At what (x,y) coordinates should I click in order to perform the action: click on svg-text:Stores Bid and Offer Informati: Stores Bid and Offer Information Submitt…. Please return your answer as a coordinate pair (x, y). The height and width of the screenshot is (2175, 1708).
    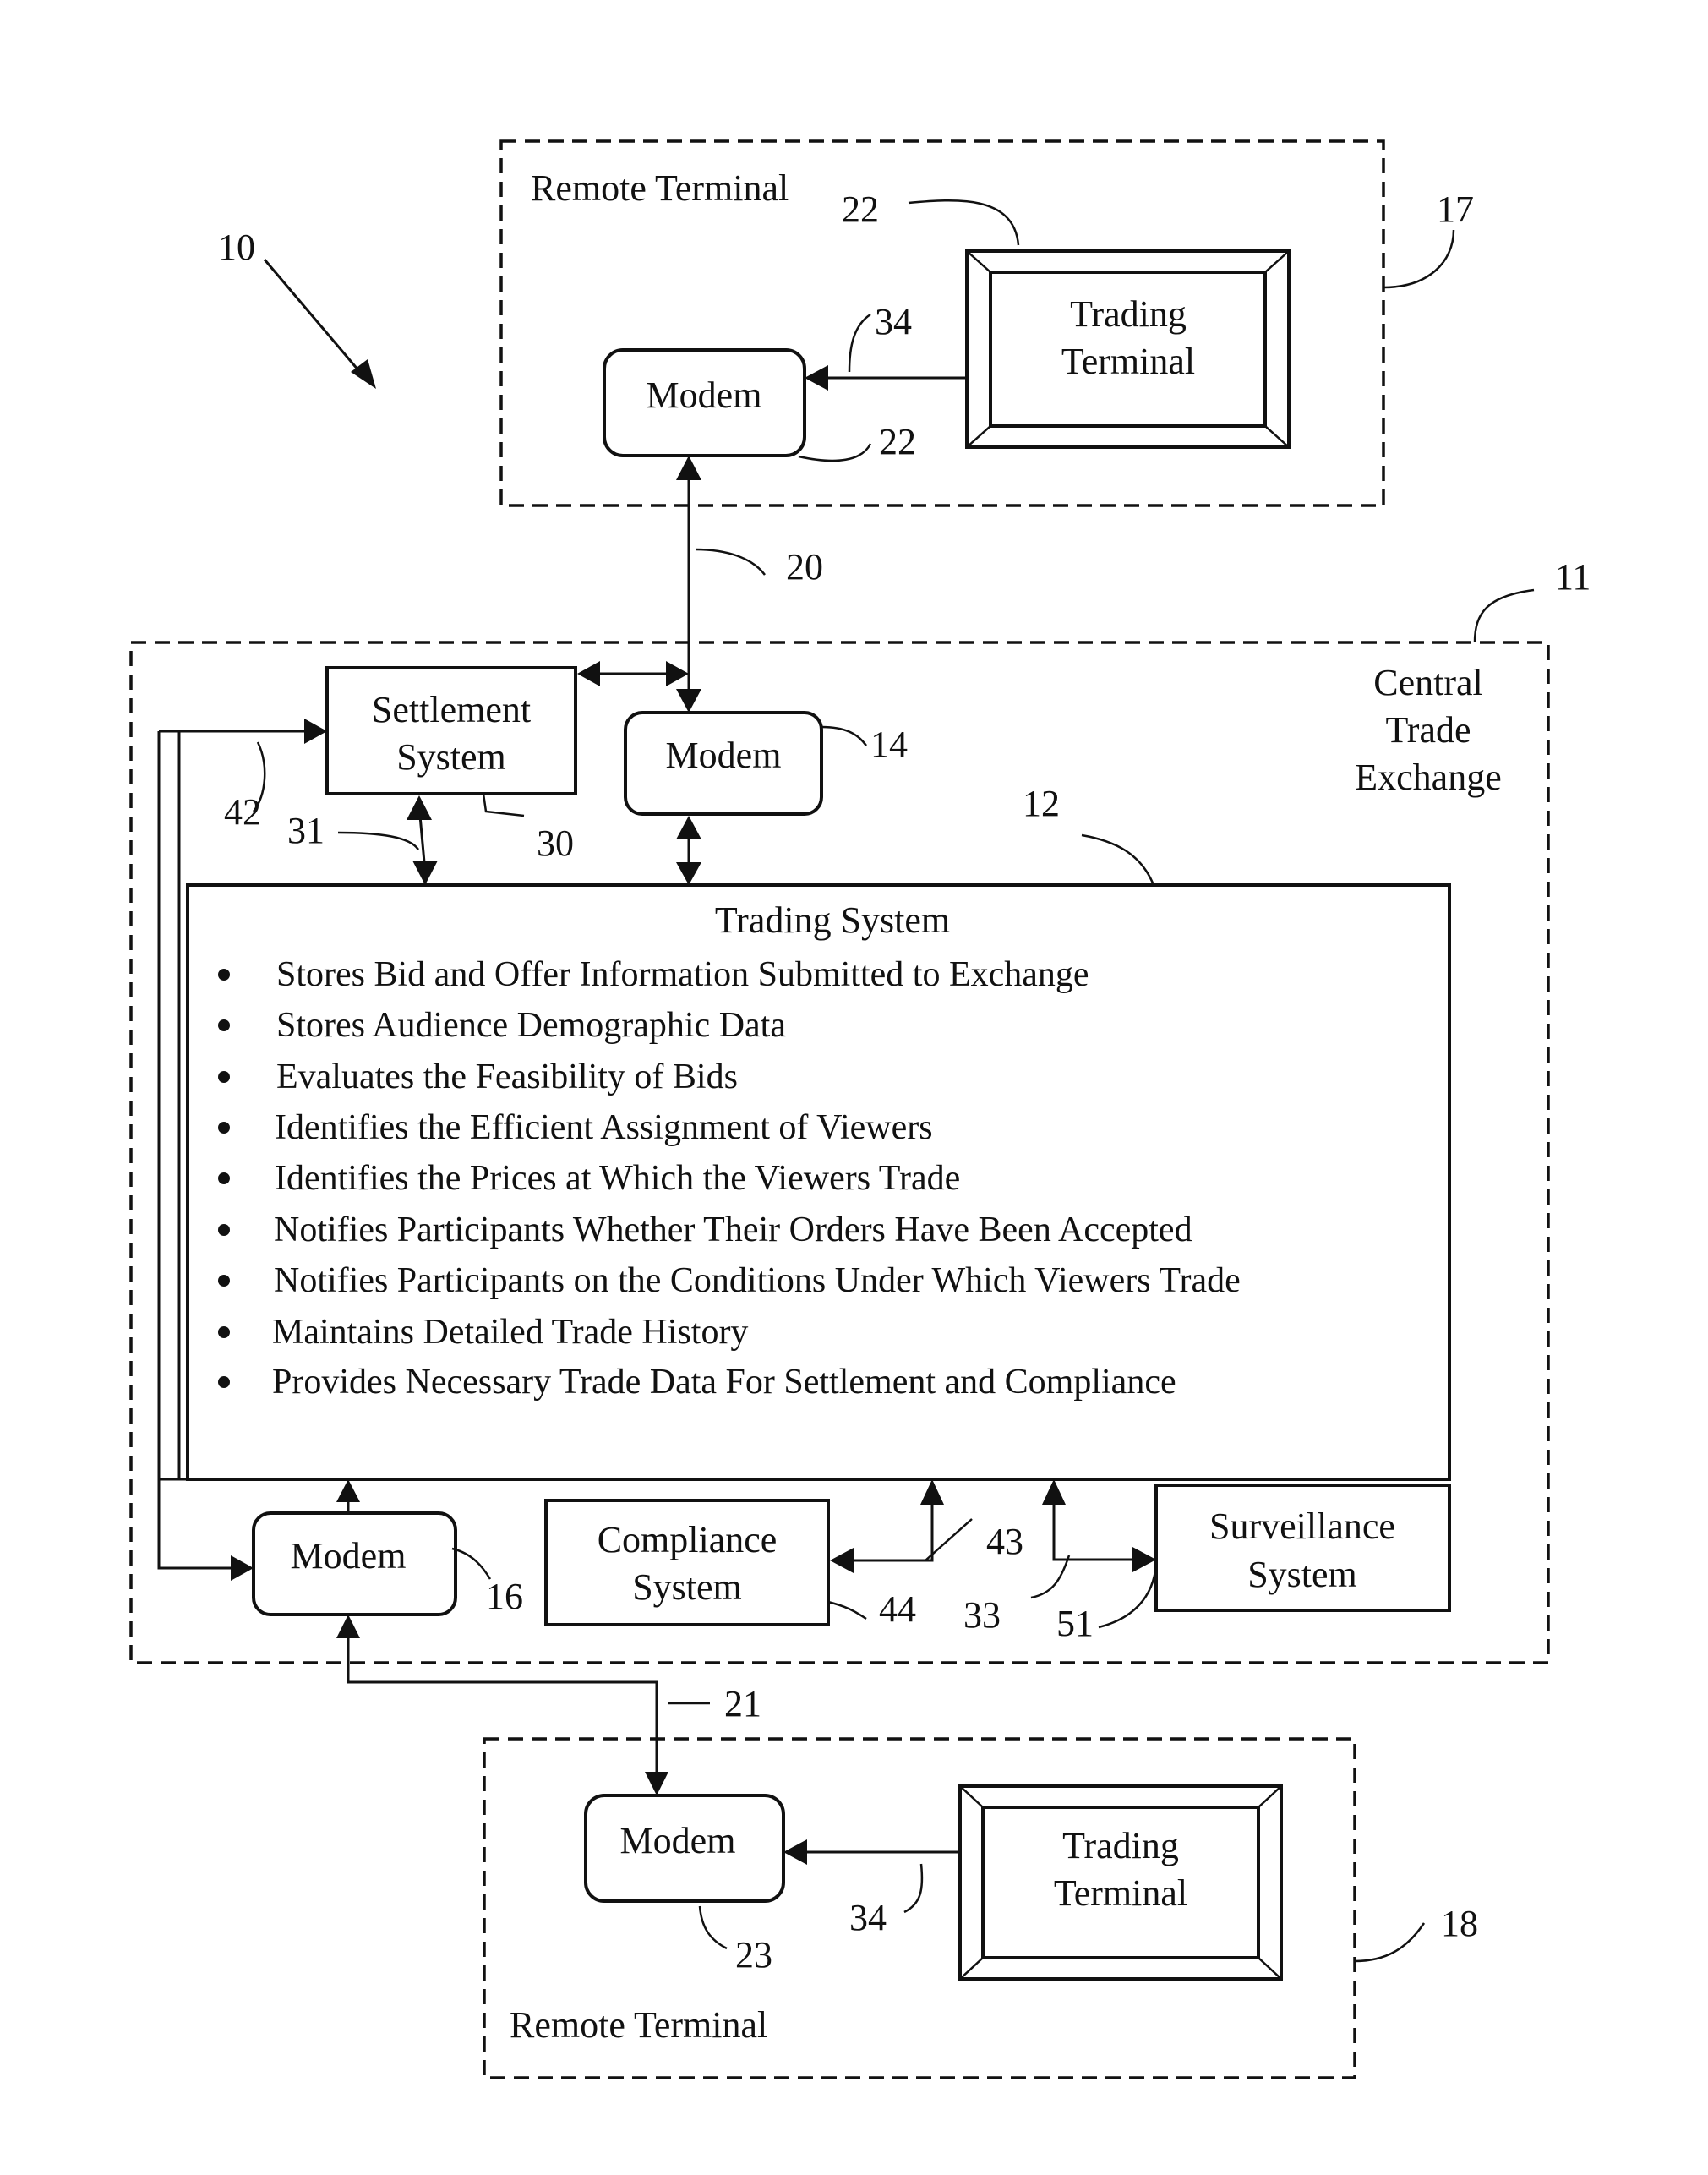
    Looking at the image, I should click on (682, 974).